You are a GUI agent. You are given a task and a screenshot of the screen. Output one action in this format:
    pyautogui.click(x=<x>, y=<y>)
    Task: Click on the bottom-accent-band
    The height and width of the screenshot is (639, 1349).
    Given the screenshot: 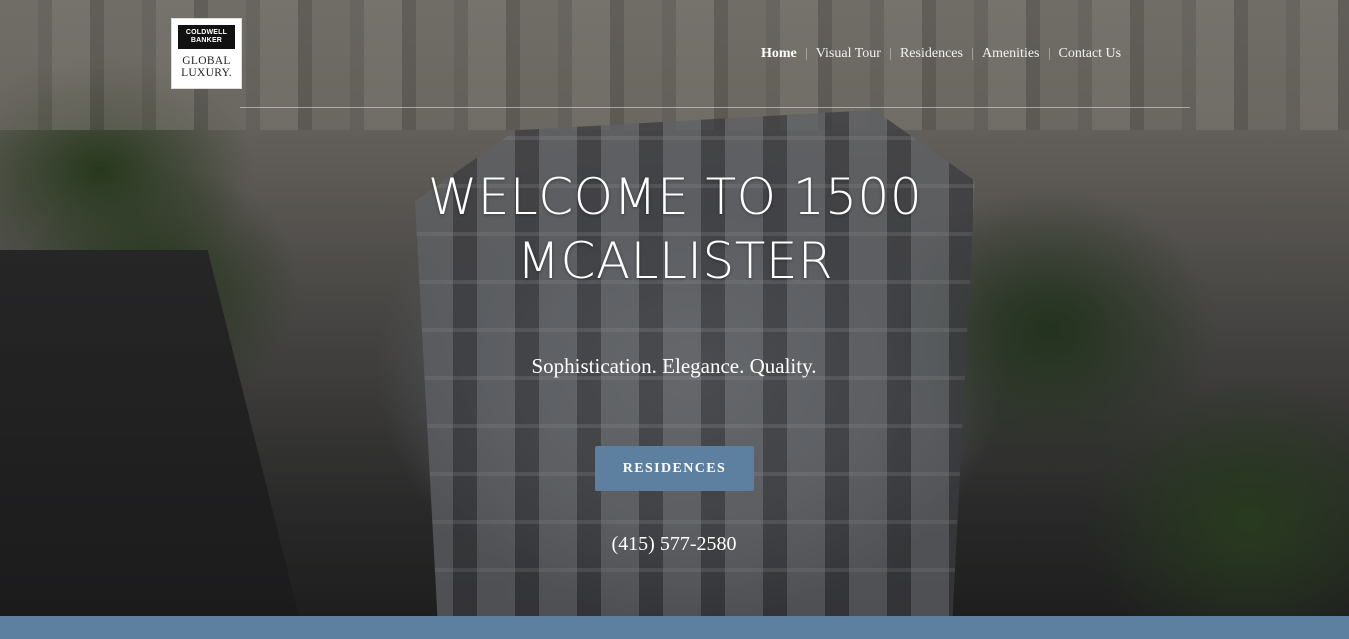 What is the action you would take?
    pyautogui.click(x=674, y=627)
    